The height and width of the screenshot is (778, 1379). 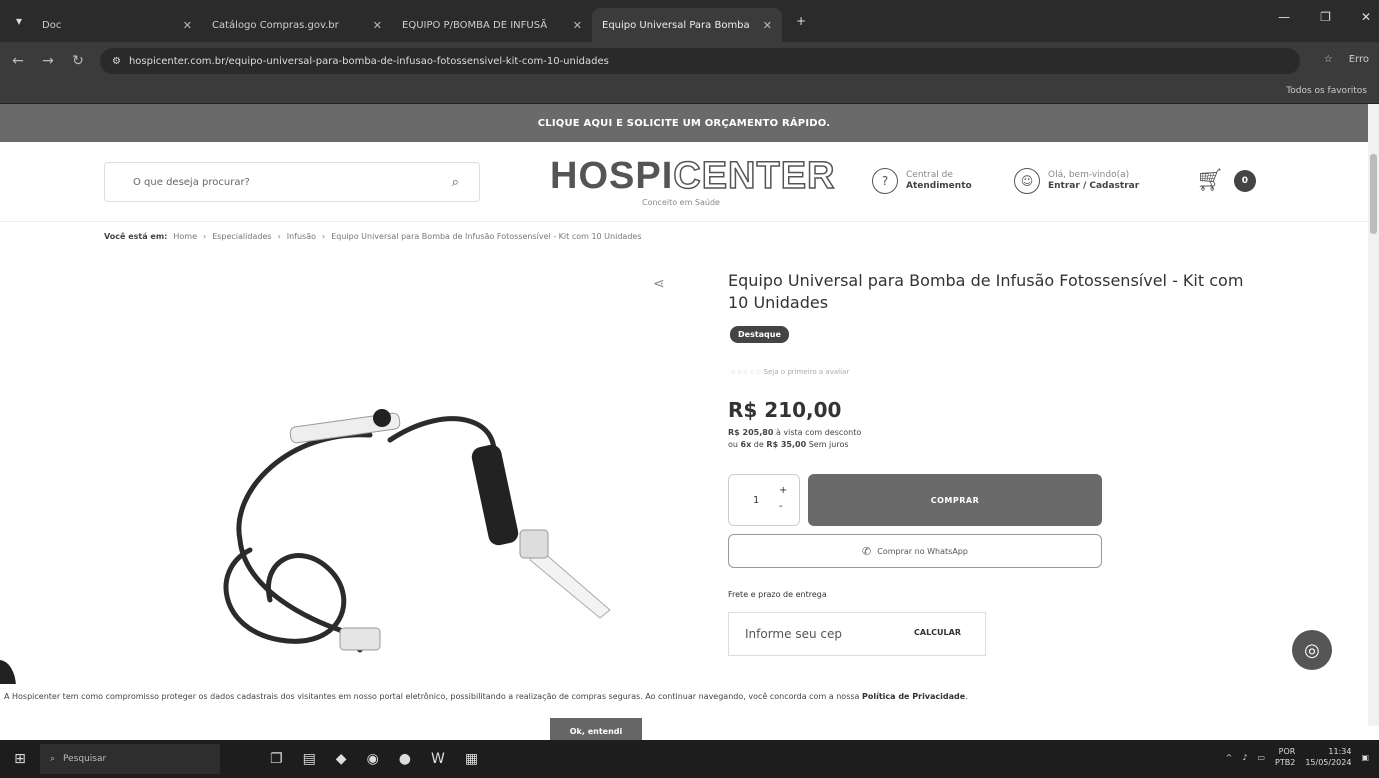 I want to click on maximize-icon: ❐, so click(x=1325, y=17).